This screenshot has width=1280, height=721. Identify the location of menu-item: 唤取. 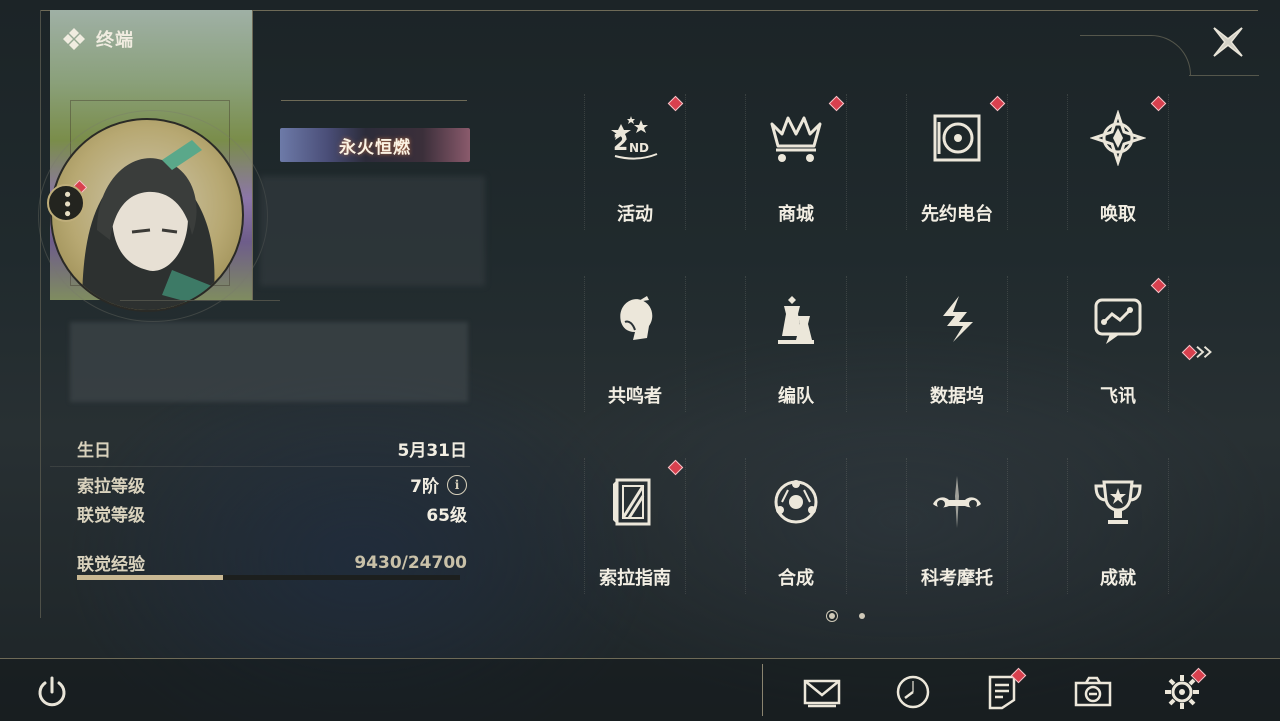
(1118, 162).